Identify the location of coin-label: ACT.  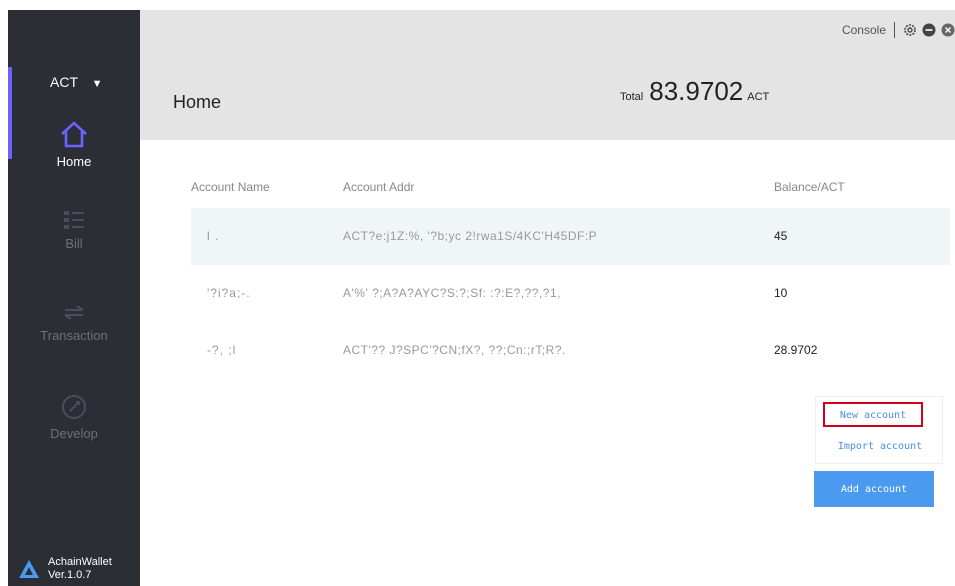
(64, 82).